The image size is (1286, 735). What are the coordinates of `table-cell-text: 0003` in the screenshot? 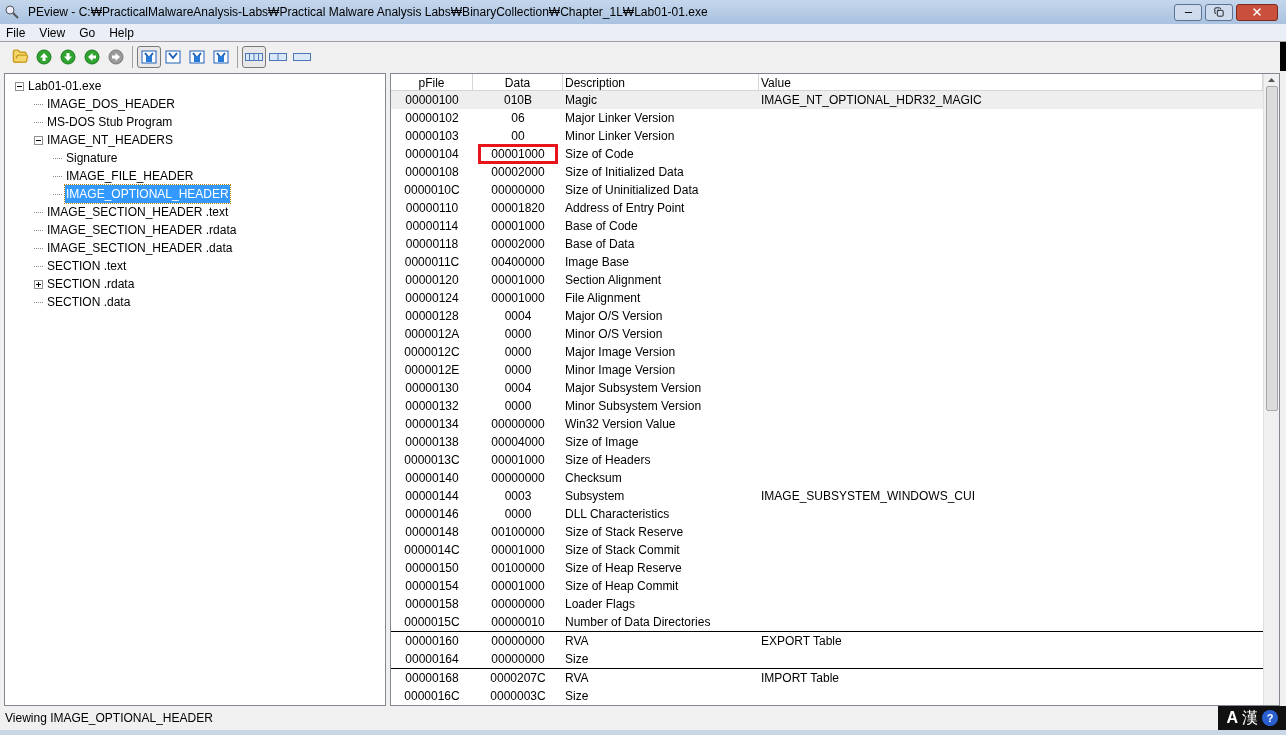 It's located at (518, 496).